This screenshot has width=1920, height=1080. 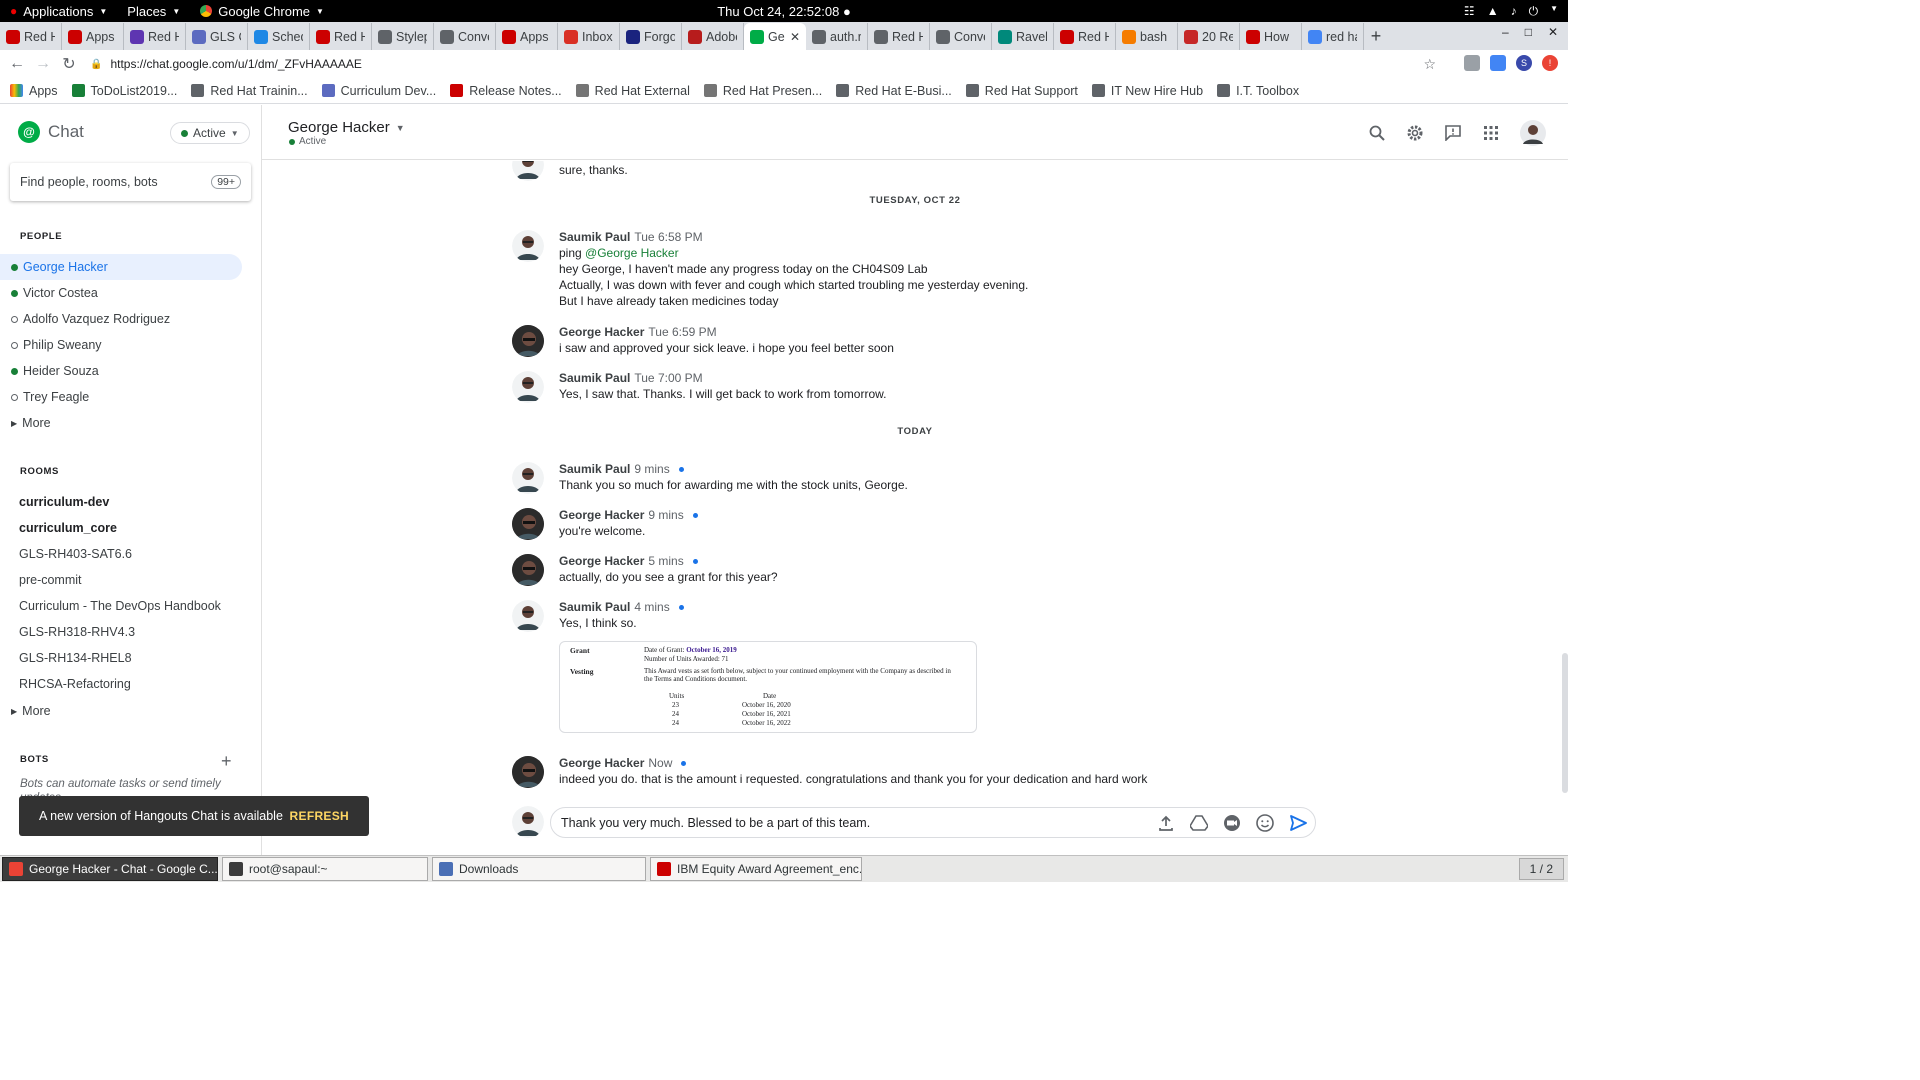 What do you see at coordinates (632, 253) in the screenshot?
I see `user-mention: @George Hacker` at bounding box center [632, 253].